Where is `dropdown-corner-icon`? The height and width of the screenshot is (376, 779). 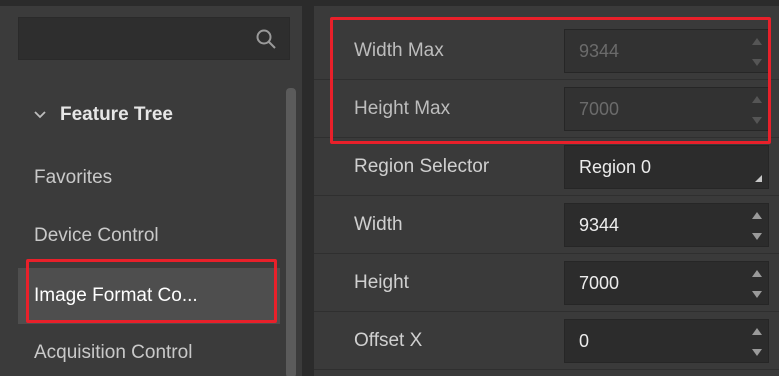 dropdown-corner-icon is located at coordinates (758, 178).